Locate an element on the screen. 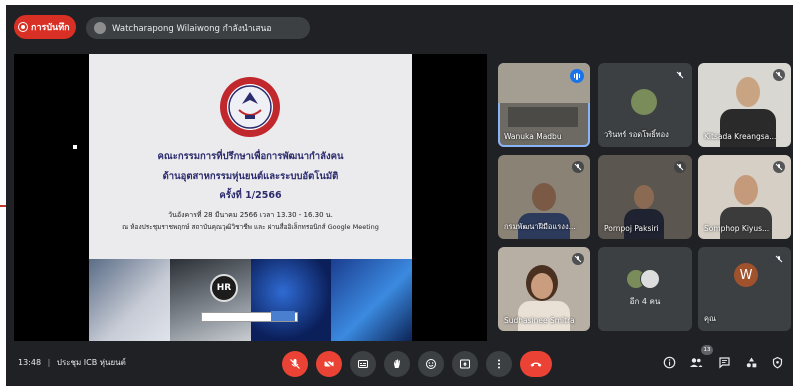  meeting-time: 13:48 is located at coordinates (30, 362).